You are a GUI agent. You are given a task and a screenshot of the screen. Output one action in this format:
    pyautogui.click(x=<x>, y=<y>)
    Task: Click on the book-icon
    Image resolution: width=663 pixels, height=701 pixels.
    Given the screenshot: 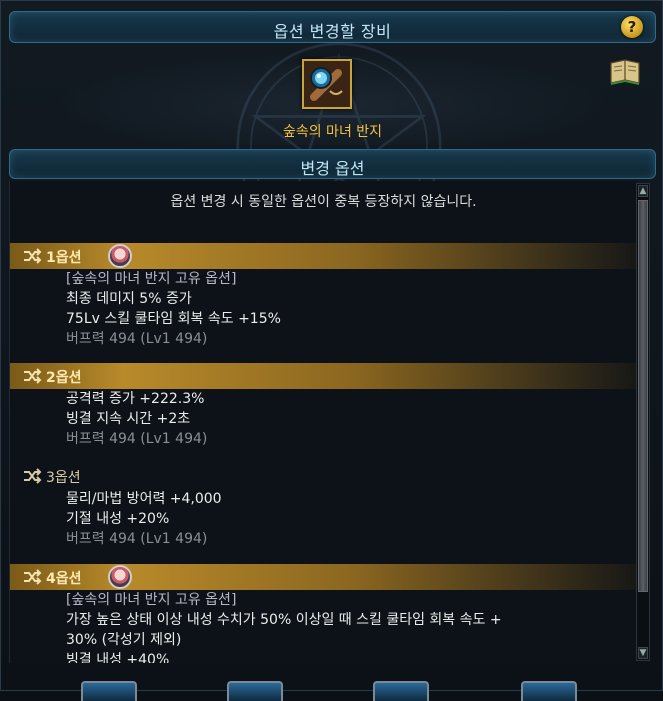 What is the action you would take?
    pyautogui.click(x=625, y=72)
    